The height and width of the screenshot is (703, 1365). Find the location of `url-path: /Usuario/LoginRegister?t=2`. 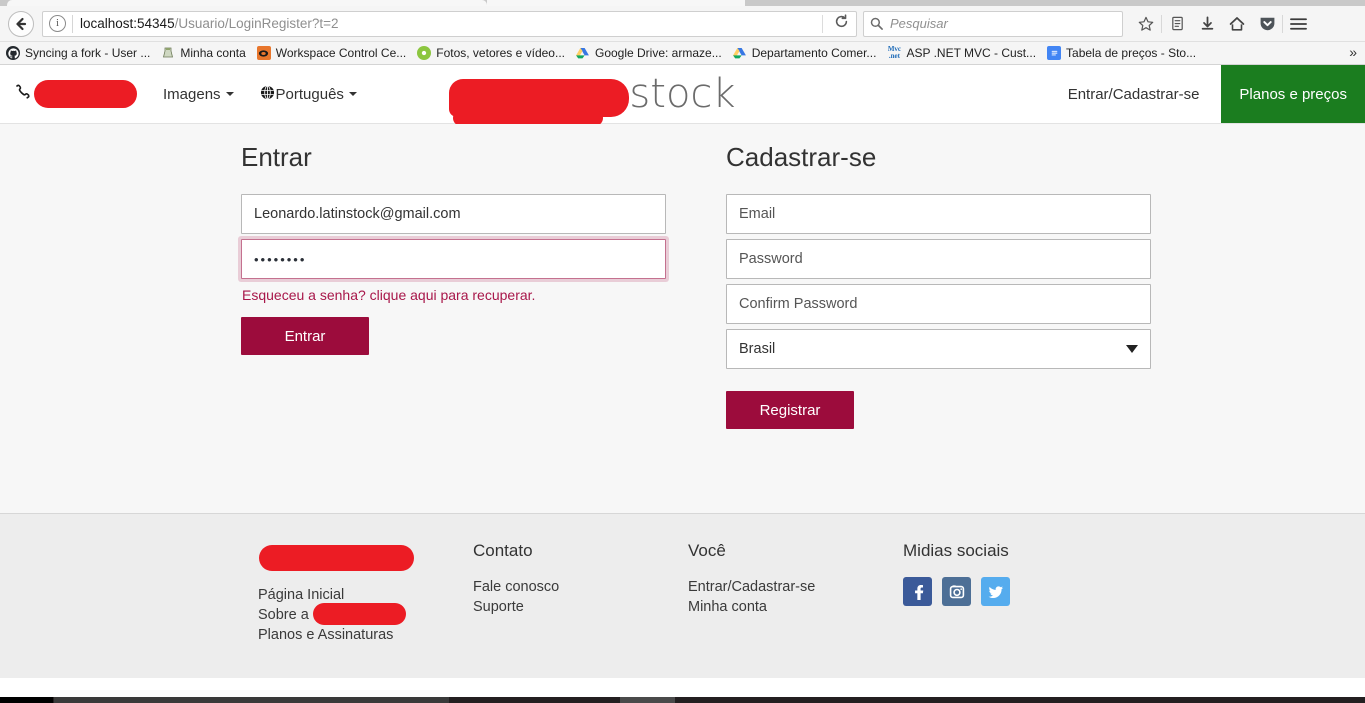

url-path: /Usuario/LoginRegister?t=2 is located at coordinates (256, 23).